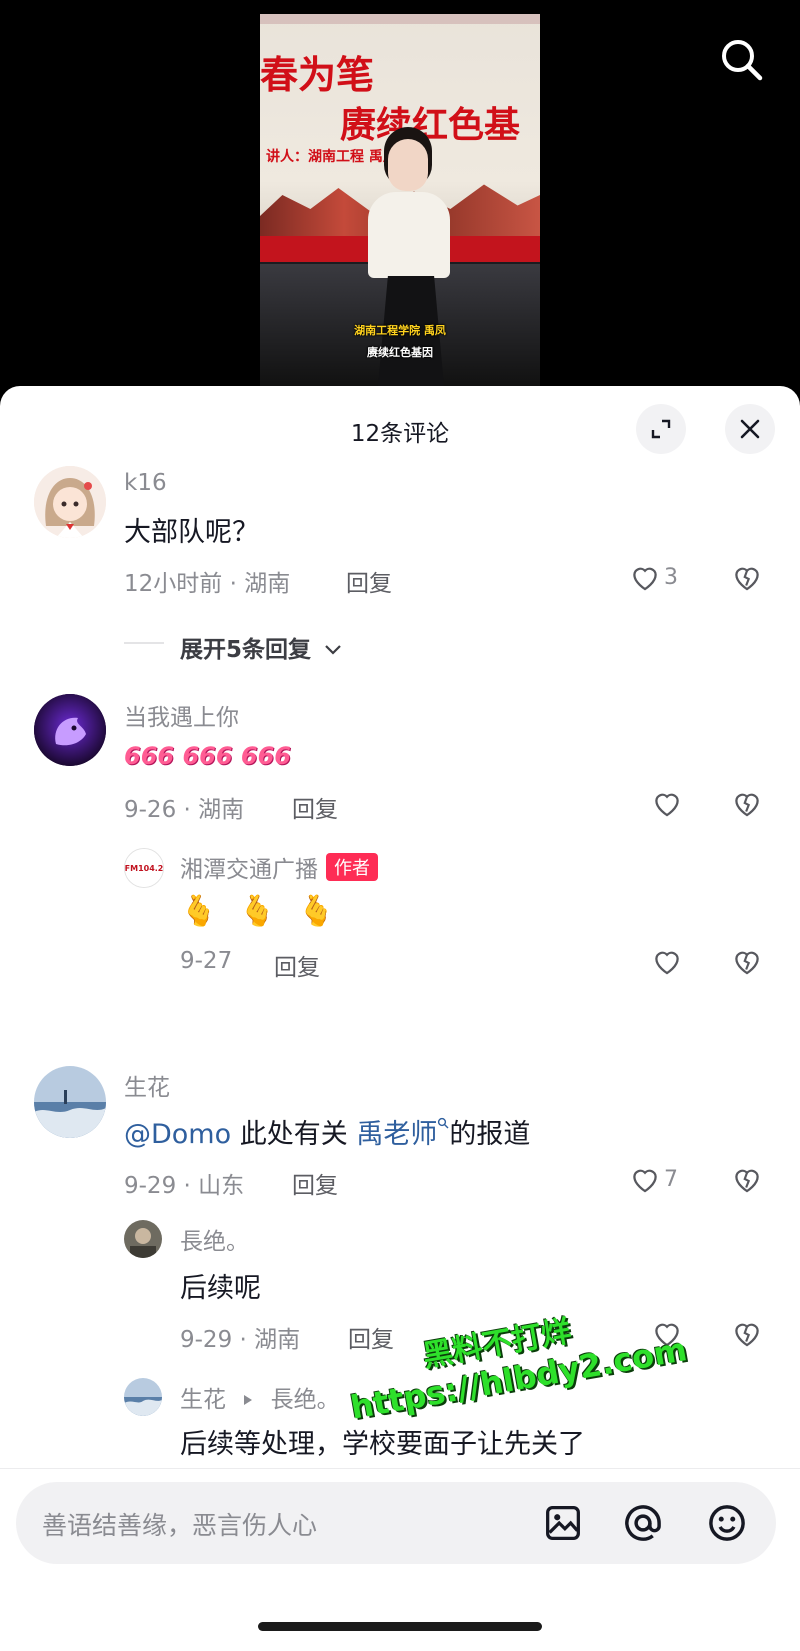 This screenshot has height=1651, width=800. Describe the element at coordinates (400, 1626) in the screenshot. I see `home-indicator` at that location.